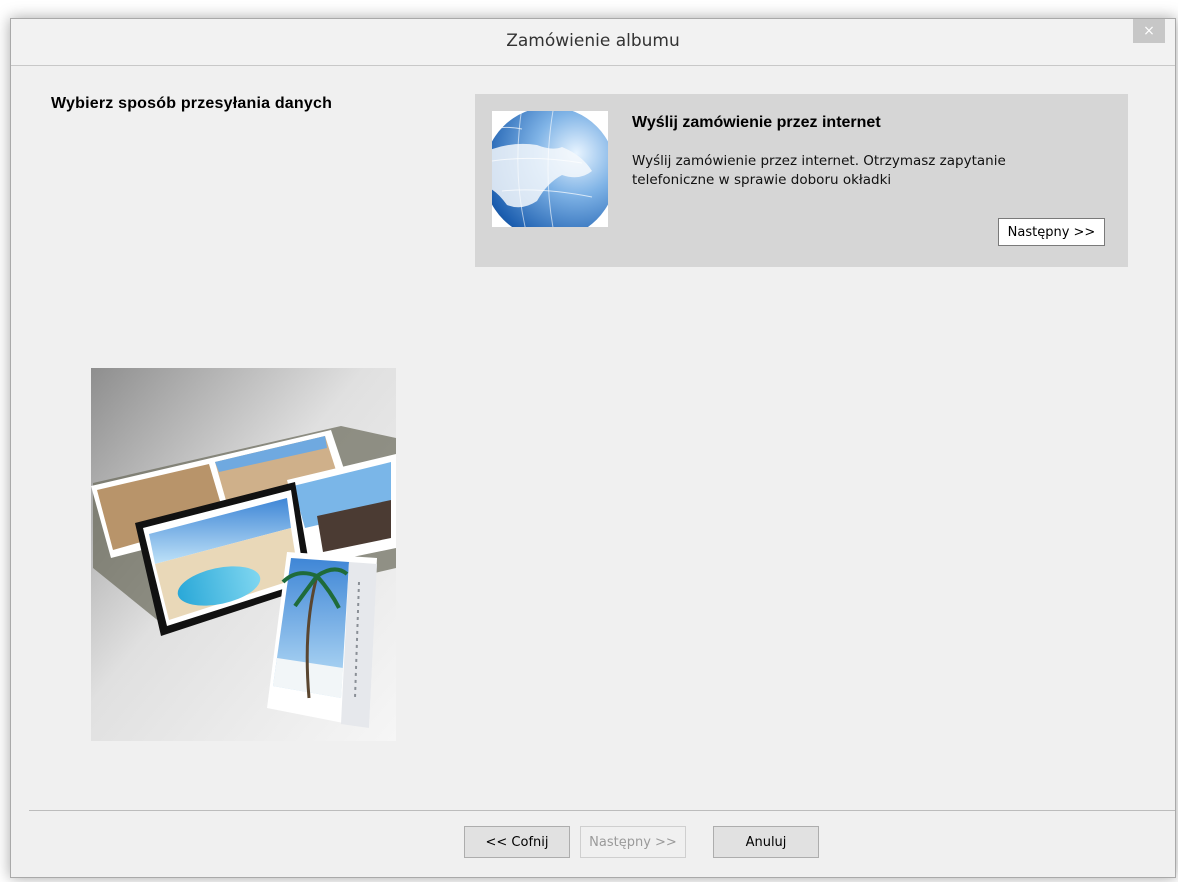  I want to click on close-icon: ×, so click(1149, 31).